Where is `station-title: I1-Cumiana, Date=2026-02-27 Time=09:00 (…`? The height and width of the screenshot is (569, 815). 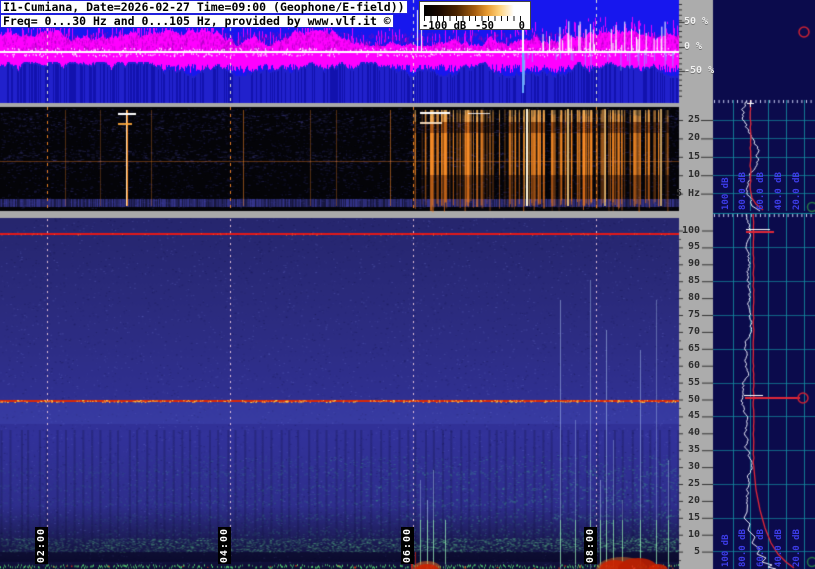 station-title: I1-Cumiana, Date=2026-02-27 Time=09:00 (… is located at coordinates (204, 7).